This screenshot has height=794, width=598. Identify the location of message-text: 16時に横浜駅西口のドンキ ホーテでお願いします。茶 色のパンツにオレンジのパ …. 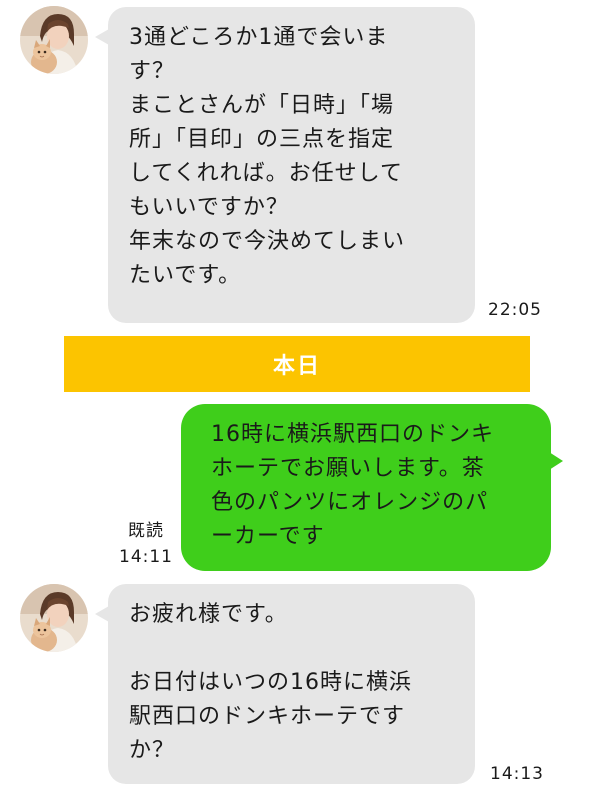
(352, 485).